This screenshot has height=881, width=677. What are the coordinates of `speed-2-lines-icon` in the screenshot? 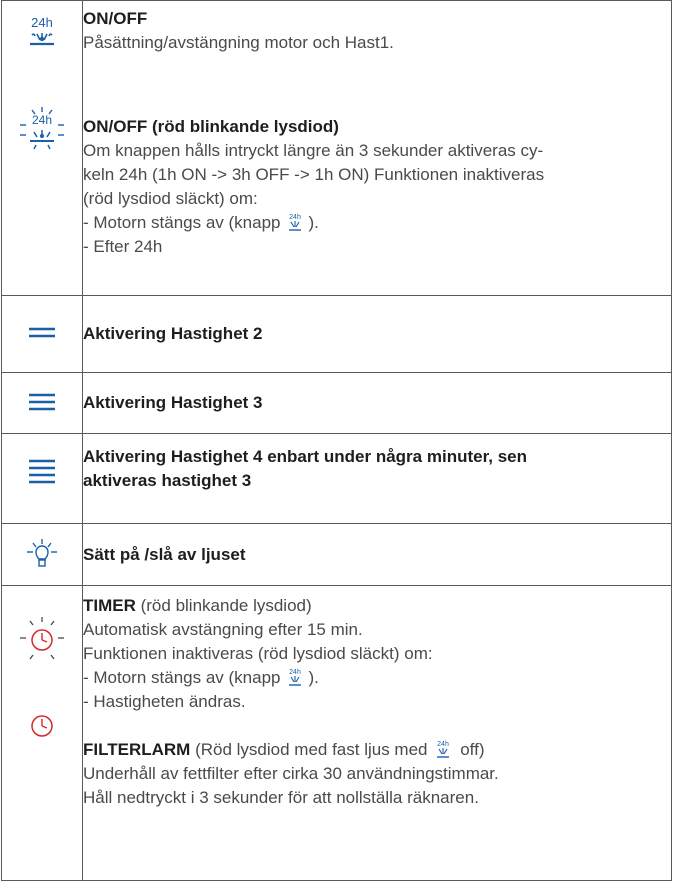 It's located at (42, 332).